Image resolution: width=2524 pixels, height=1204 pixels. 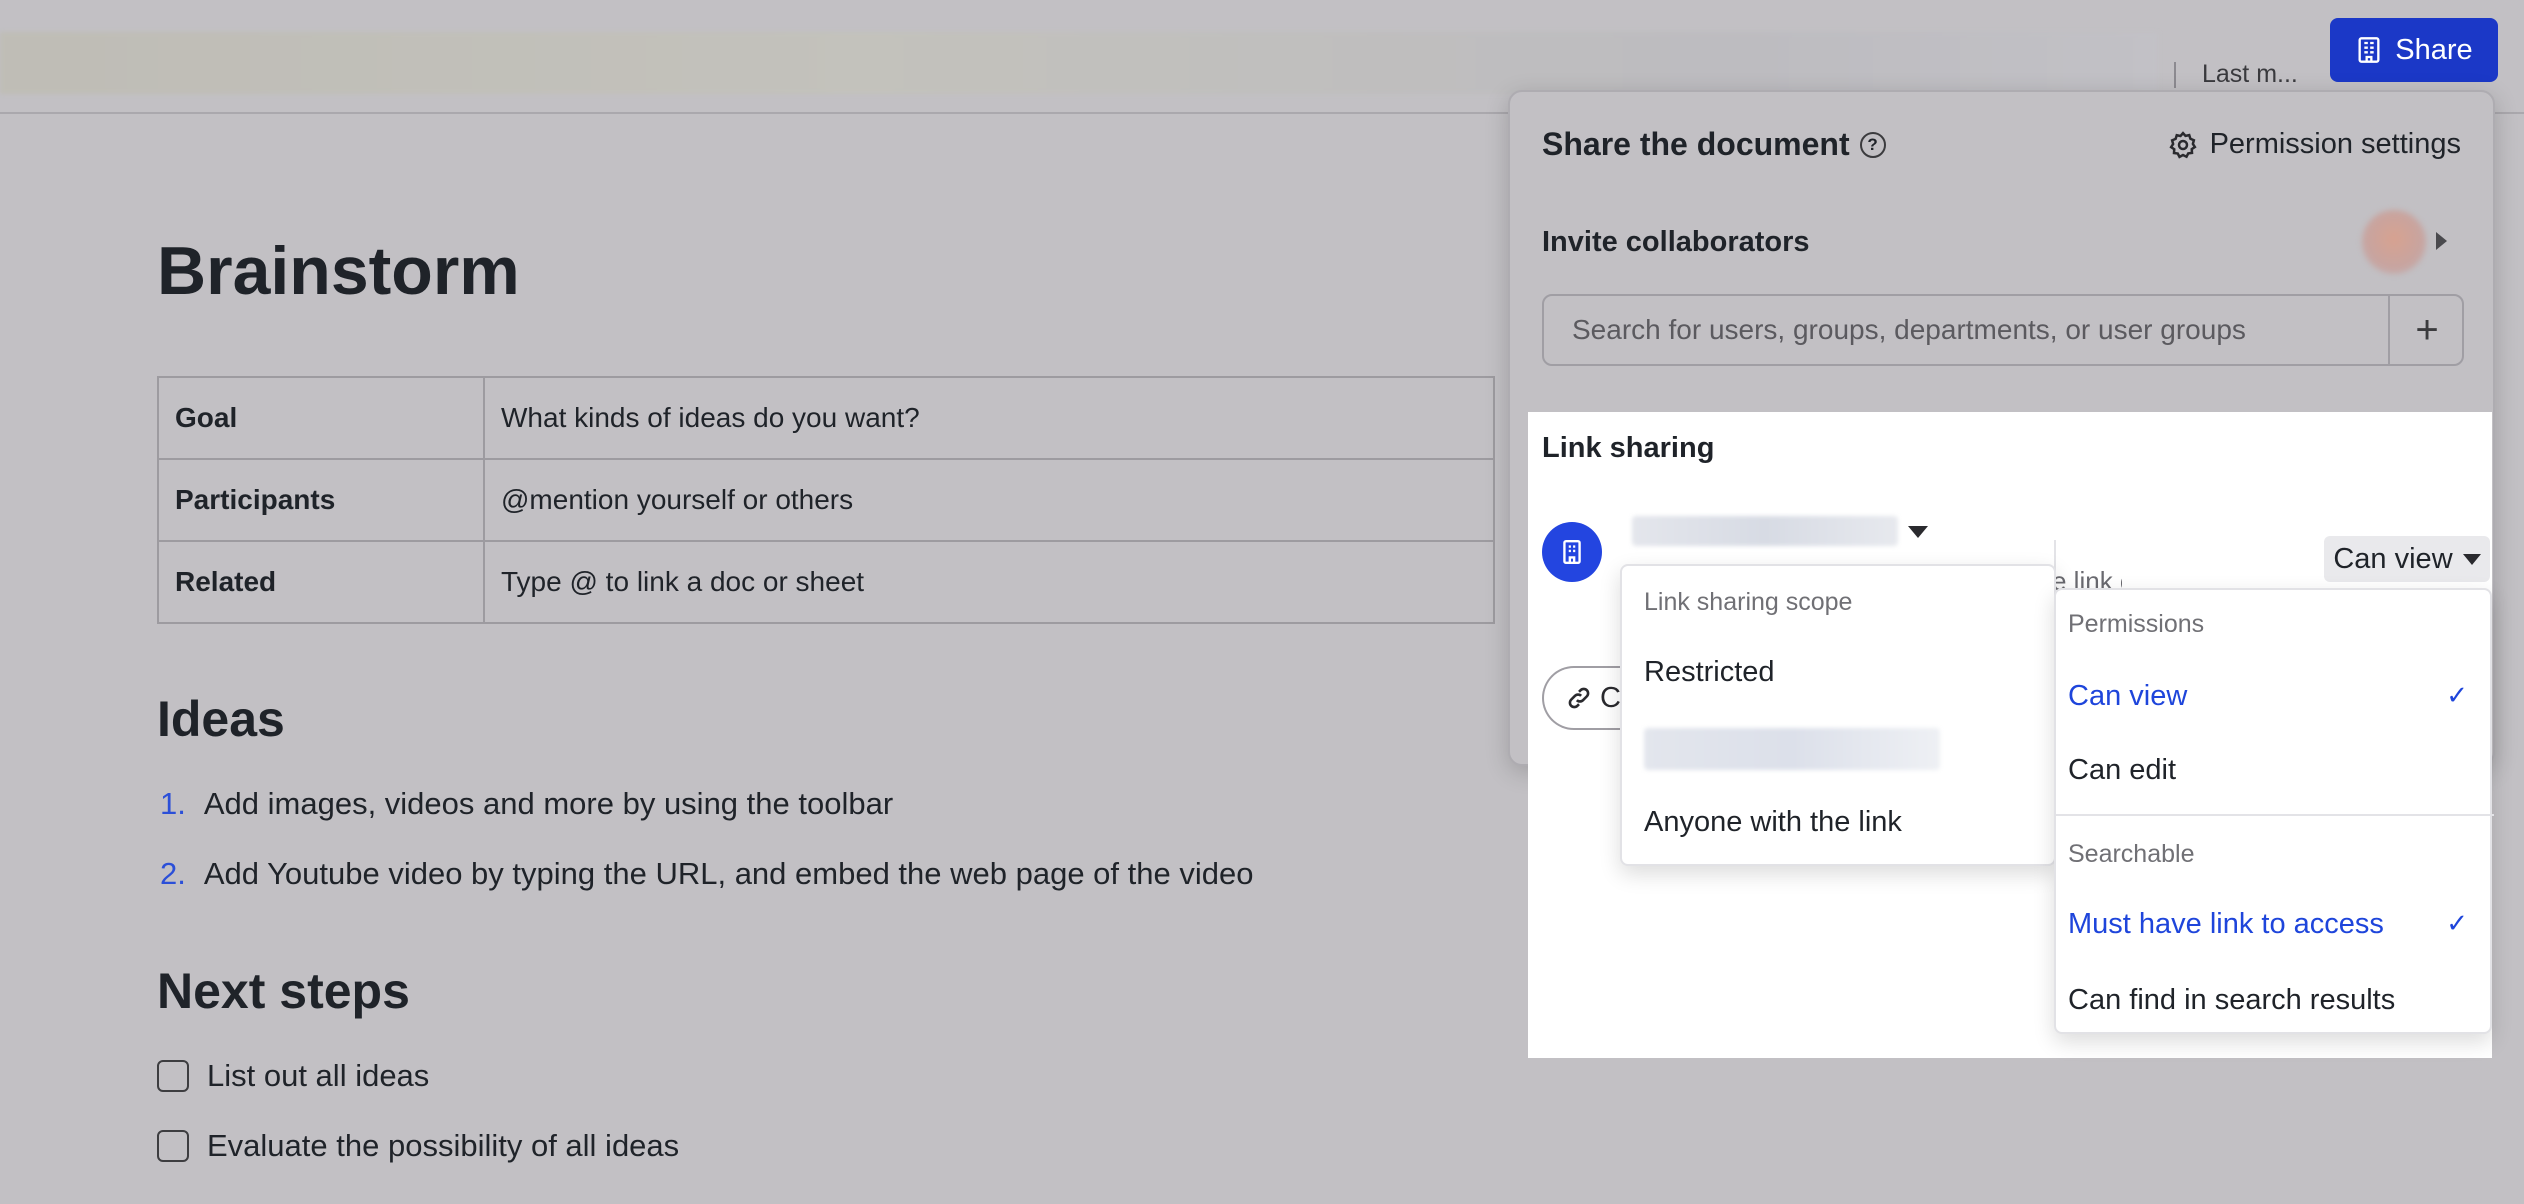 I want to click on document-title: Brainstorm, so click(x=338, y=271).